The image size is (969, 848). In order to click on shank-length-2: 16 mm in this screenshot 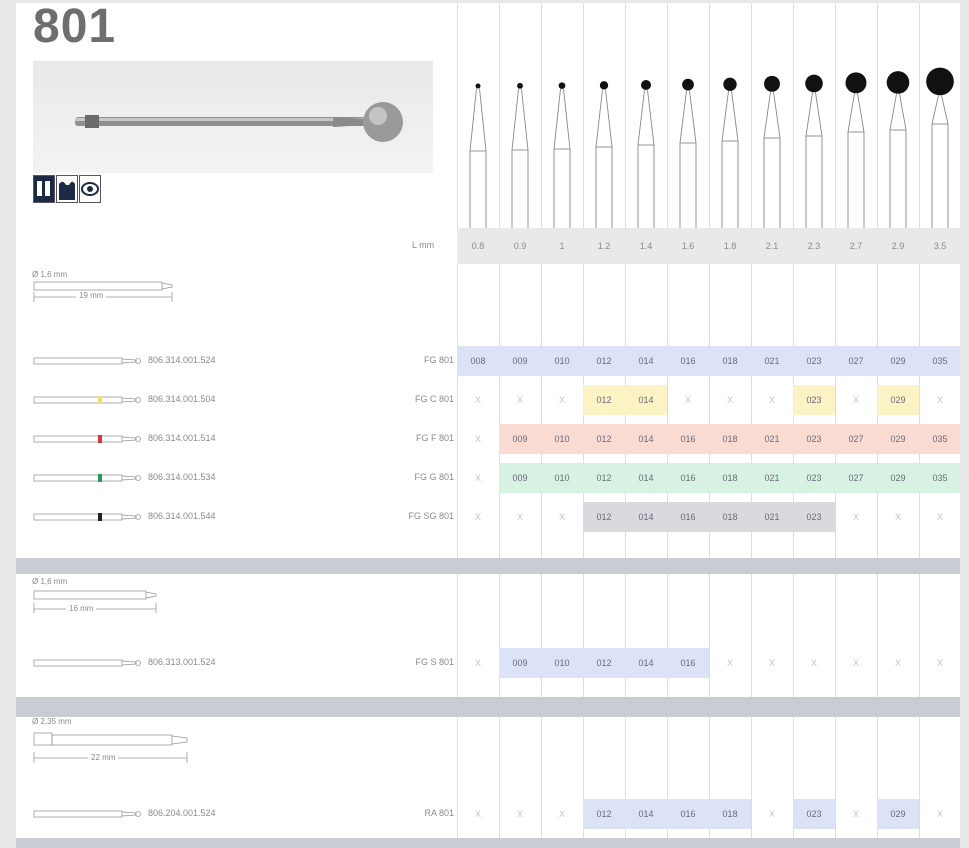, I will do `click(81, 608)`.